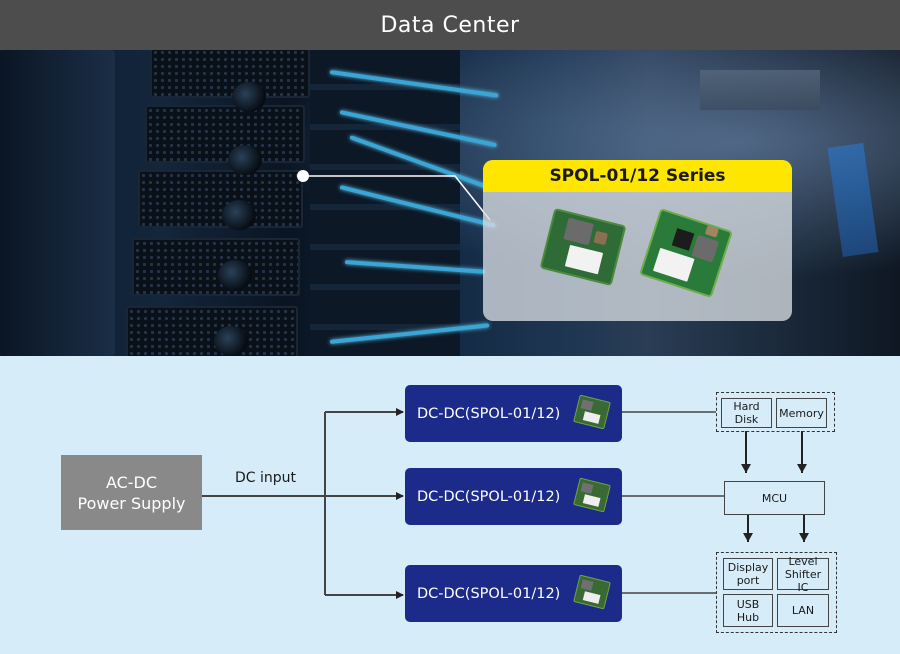  I want to click on product-series-title: SPOL-01/12 Series, so click(637, 176).